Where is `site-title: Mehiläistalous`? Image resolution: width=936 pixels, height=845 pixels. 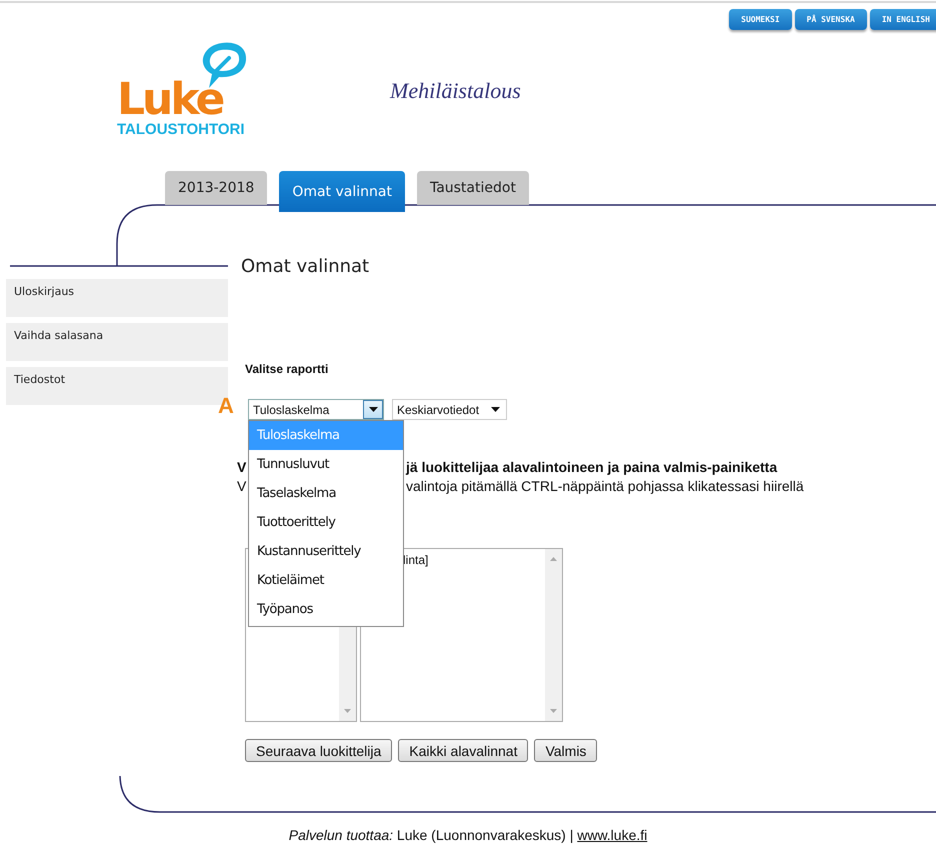
site-title: Mehiläistalous is located at coordinates (455, 91).